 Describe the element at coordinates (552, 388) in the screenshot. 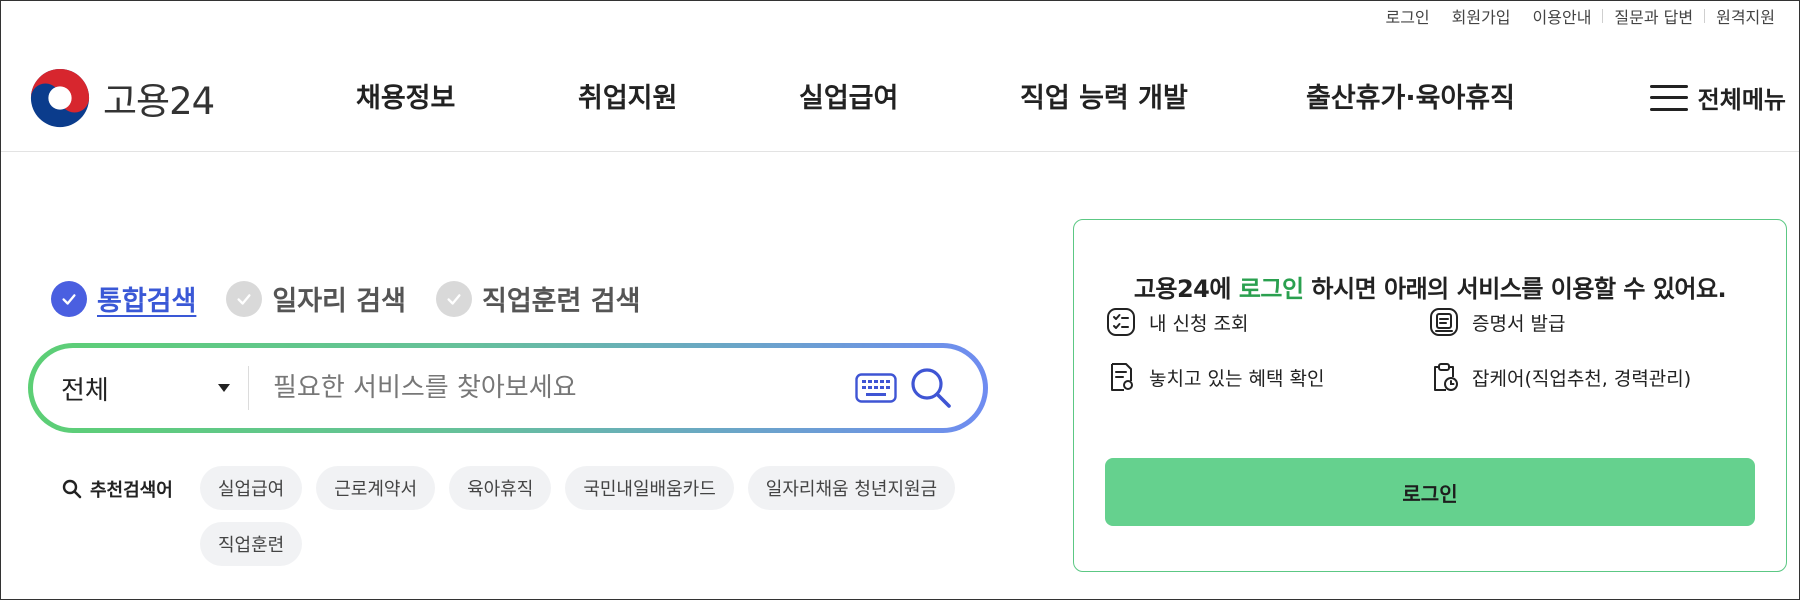

I see `search-input` at that location.